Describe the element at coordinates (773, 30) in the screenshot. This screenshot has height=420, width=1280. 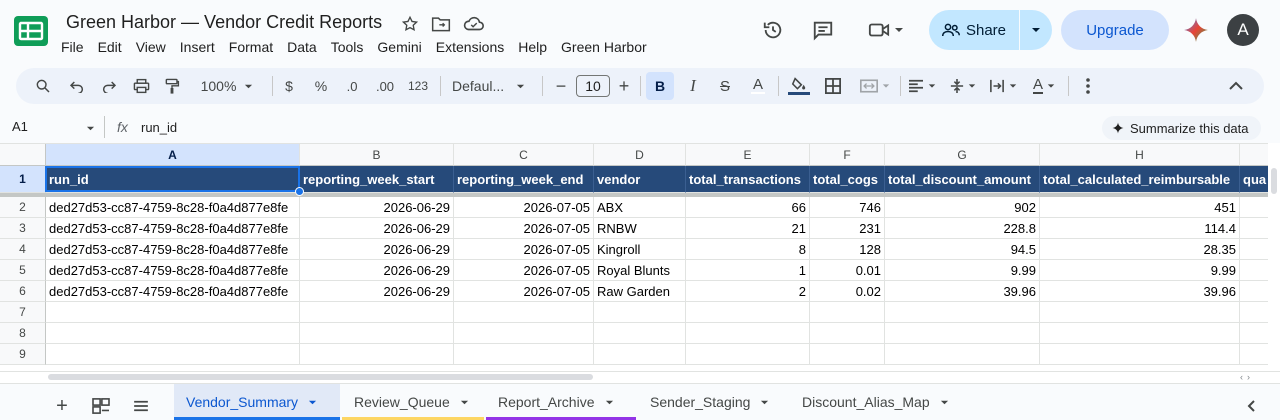
I see `version-history-icon` at that location.